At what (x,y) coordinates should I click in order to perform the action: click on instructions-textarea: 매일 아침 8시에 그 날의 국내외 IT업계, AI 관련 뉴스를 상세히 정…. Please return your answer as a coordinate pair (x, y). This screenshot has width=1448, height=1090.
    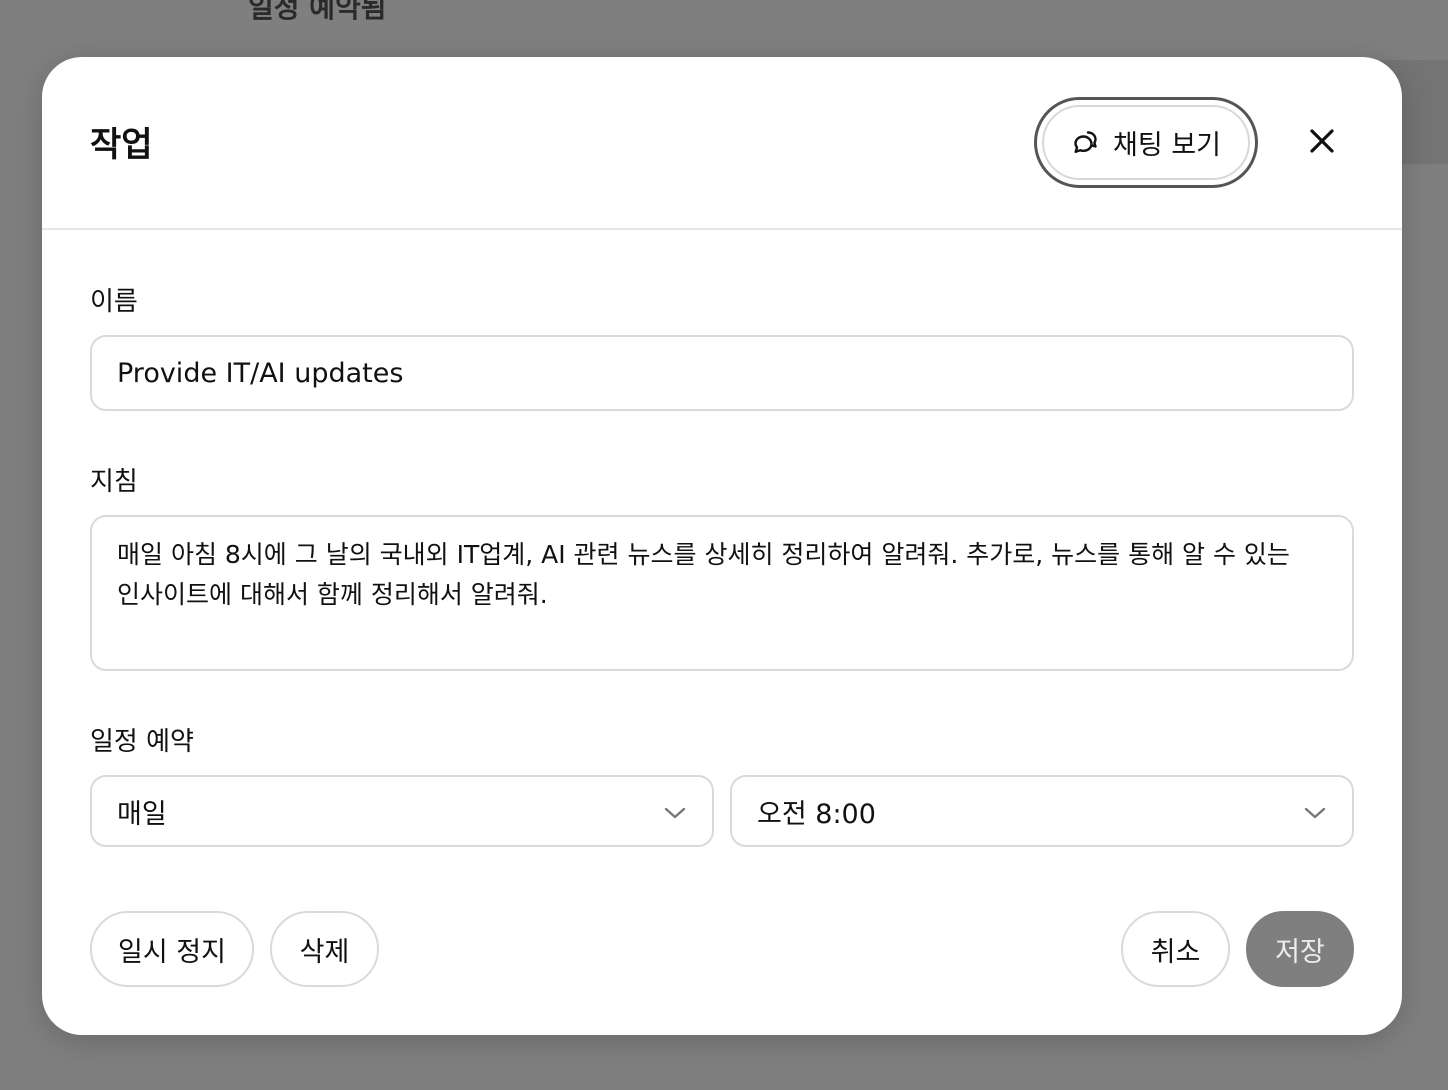
    Looking at the image, I should click on (722, 593).